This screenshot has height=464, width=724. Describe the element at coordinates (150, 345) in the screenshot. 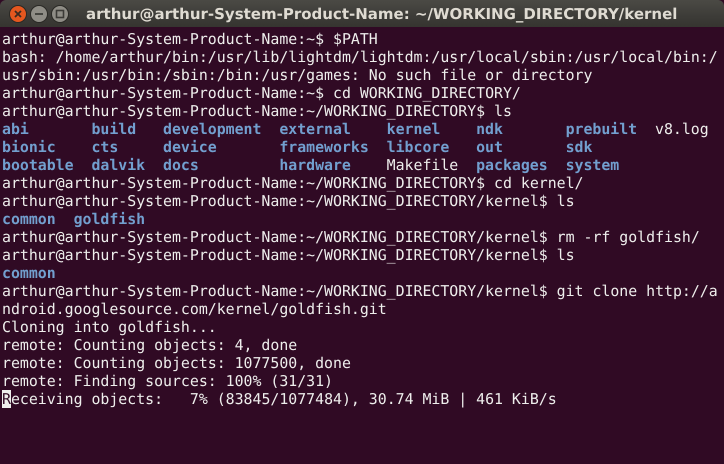

I see `terminal-line: remote: Counting objects: 4, done` at that location.